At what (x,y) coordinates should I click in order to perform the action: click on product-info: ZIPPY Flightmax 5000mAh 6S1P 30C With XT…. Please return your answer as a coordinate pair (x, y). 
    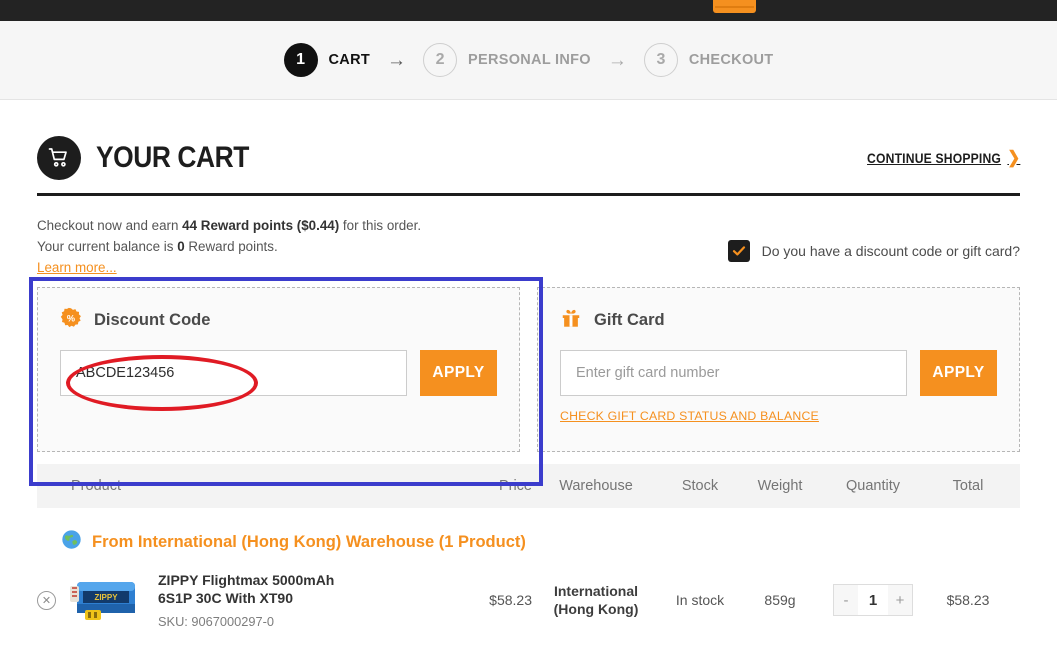
    Looking at the image, I should click on (253, 600).